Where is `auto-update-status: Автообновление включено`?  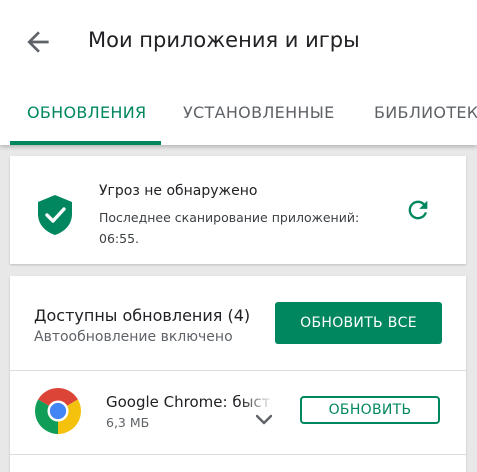
auto-update-status: Автообновление включено is located at coordinates (133, 337).